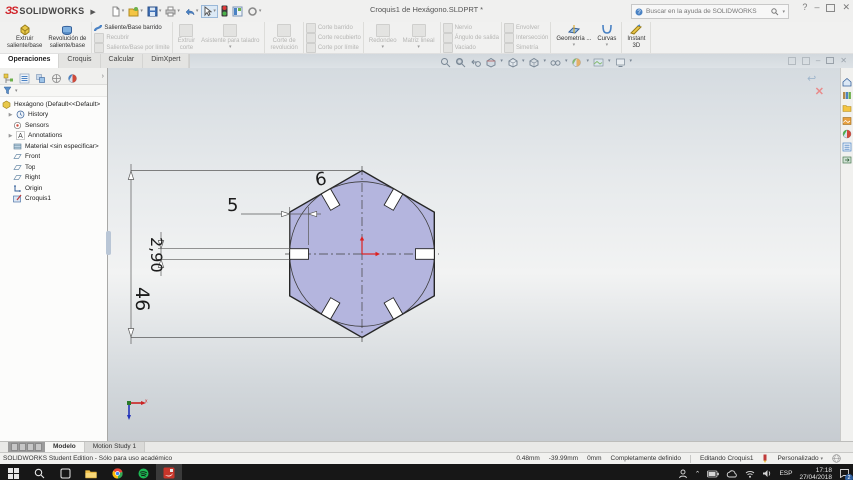 The width and height of the screenshot is (853, 480). Describe the element at coordinates (53, 125) in the screenshot. I see `tree-item-sensors: Sensors` at that location.